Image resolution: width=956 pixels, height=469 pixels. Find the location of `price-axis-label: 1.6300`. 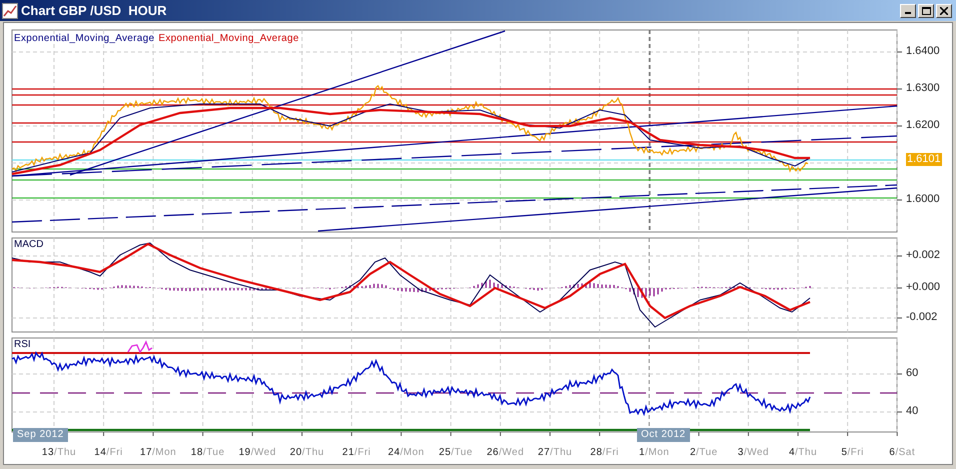

price-axis-label: 1.6300 is located at coordinates (923, 88).